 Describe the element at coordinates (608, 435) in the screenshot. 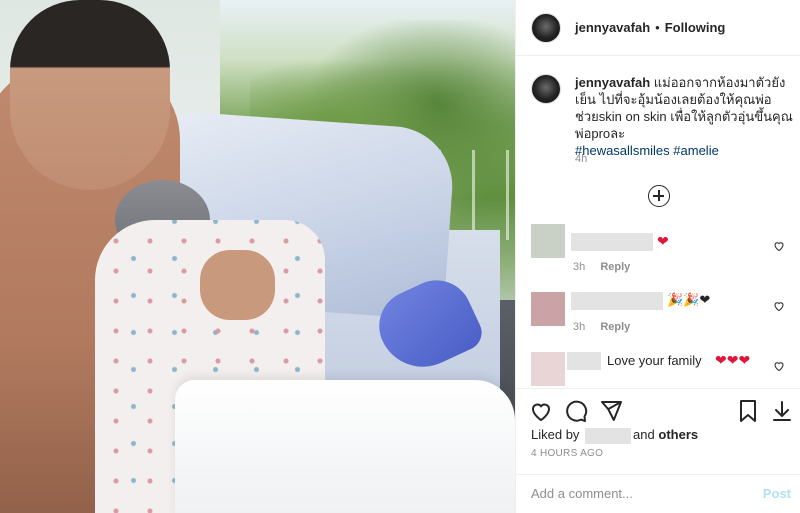

I see `liker-username-redacted` at that location.